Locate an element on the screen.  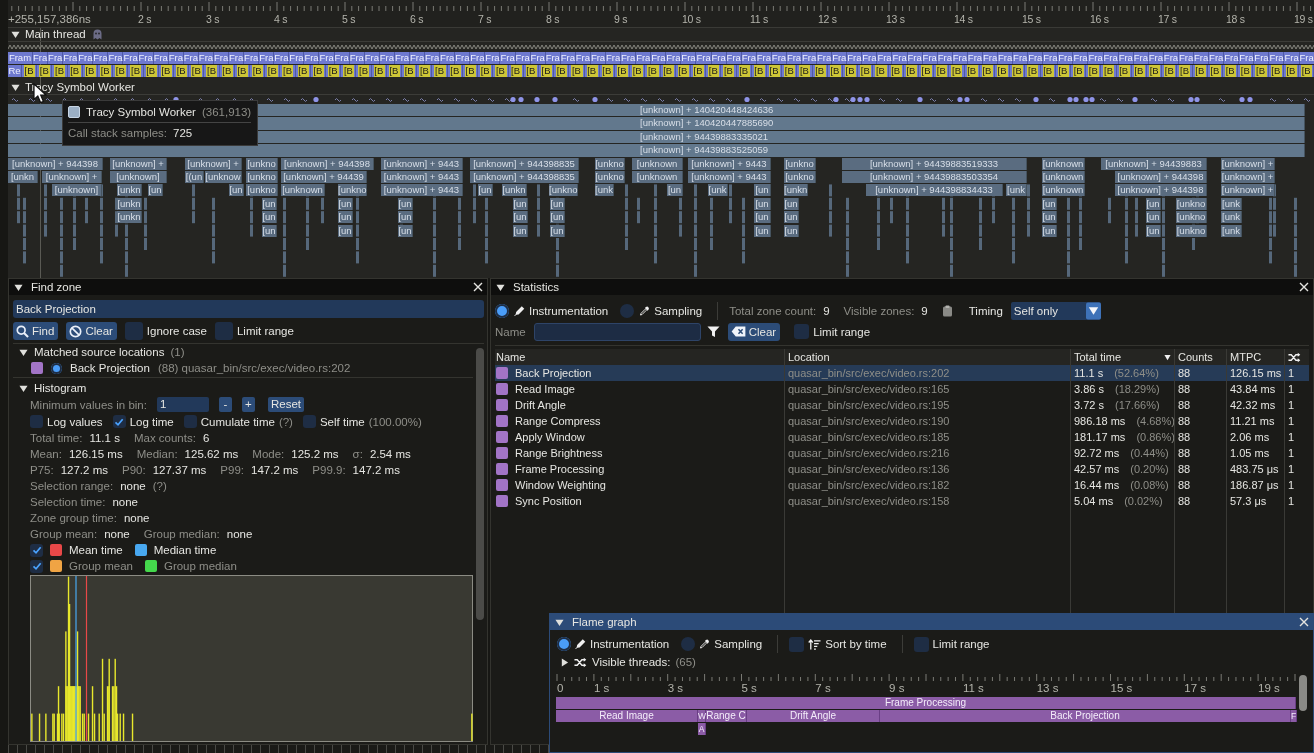
radio-button is located at coordinates (564, 644).